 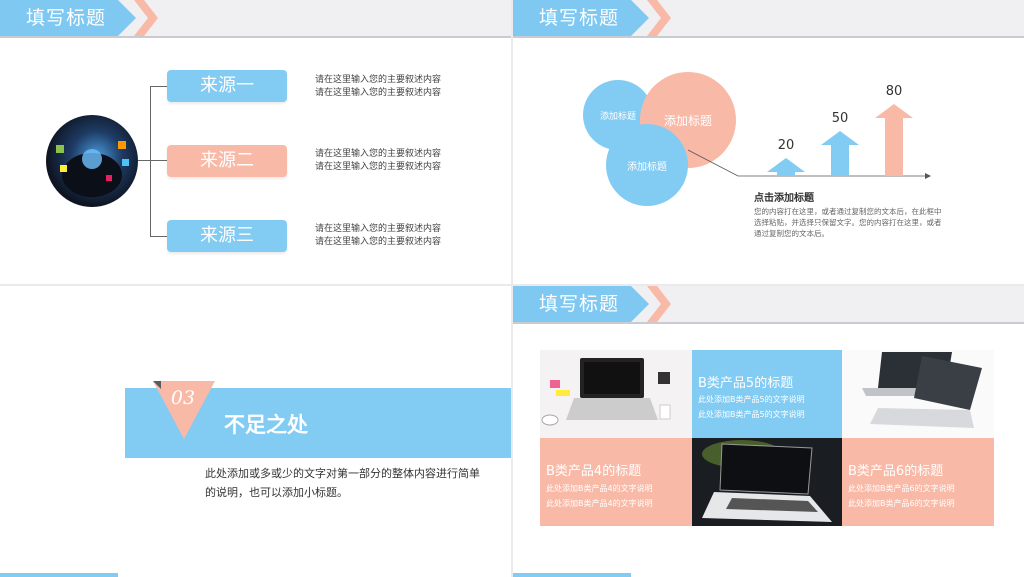 What do you see at coordinates (894, 91) in the screenshot?
I see `bar-value-label: 80` at bounding box center [894, 91].